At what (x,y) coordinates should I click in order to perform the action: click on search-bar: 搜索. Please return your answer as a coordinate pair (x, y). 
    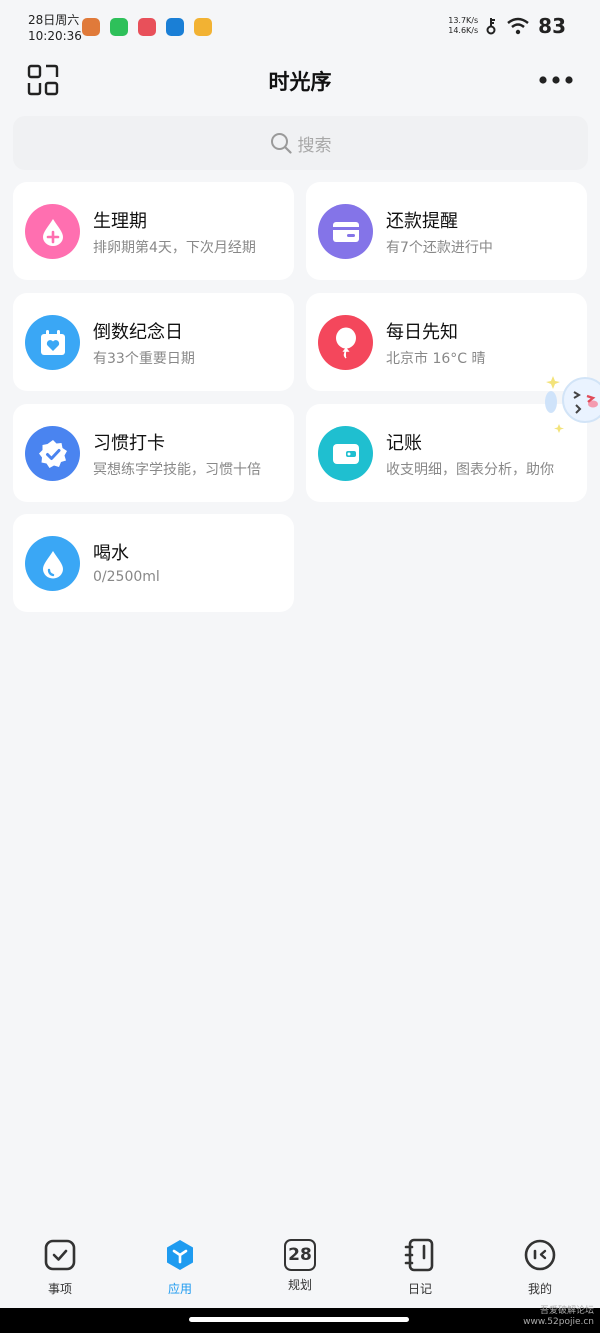
    Looking at the image, I should click on (300, 143).